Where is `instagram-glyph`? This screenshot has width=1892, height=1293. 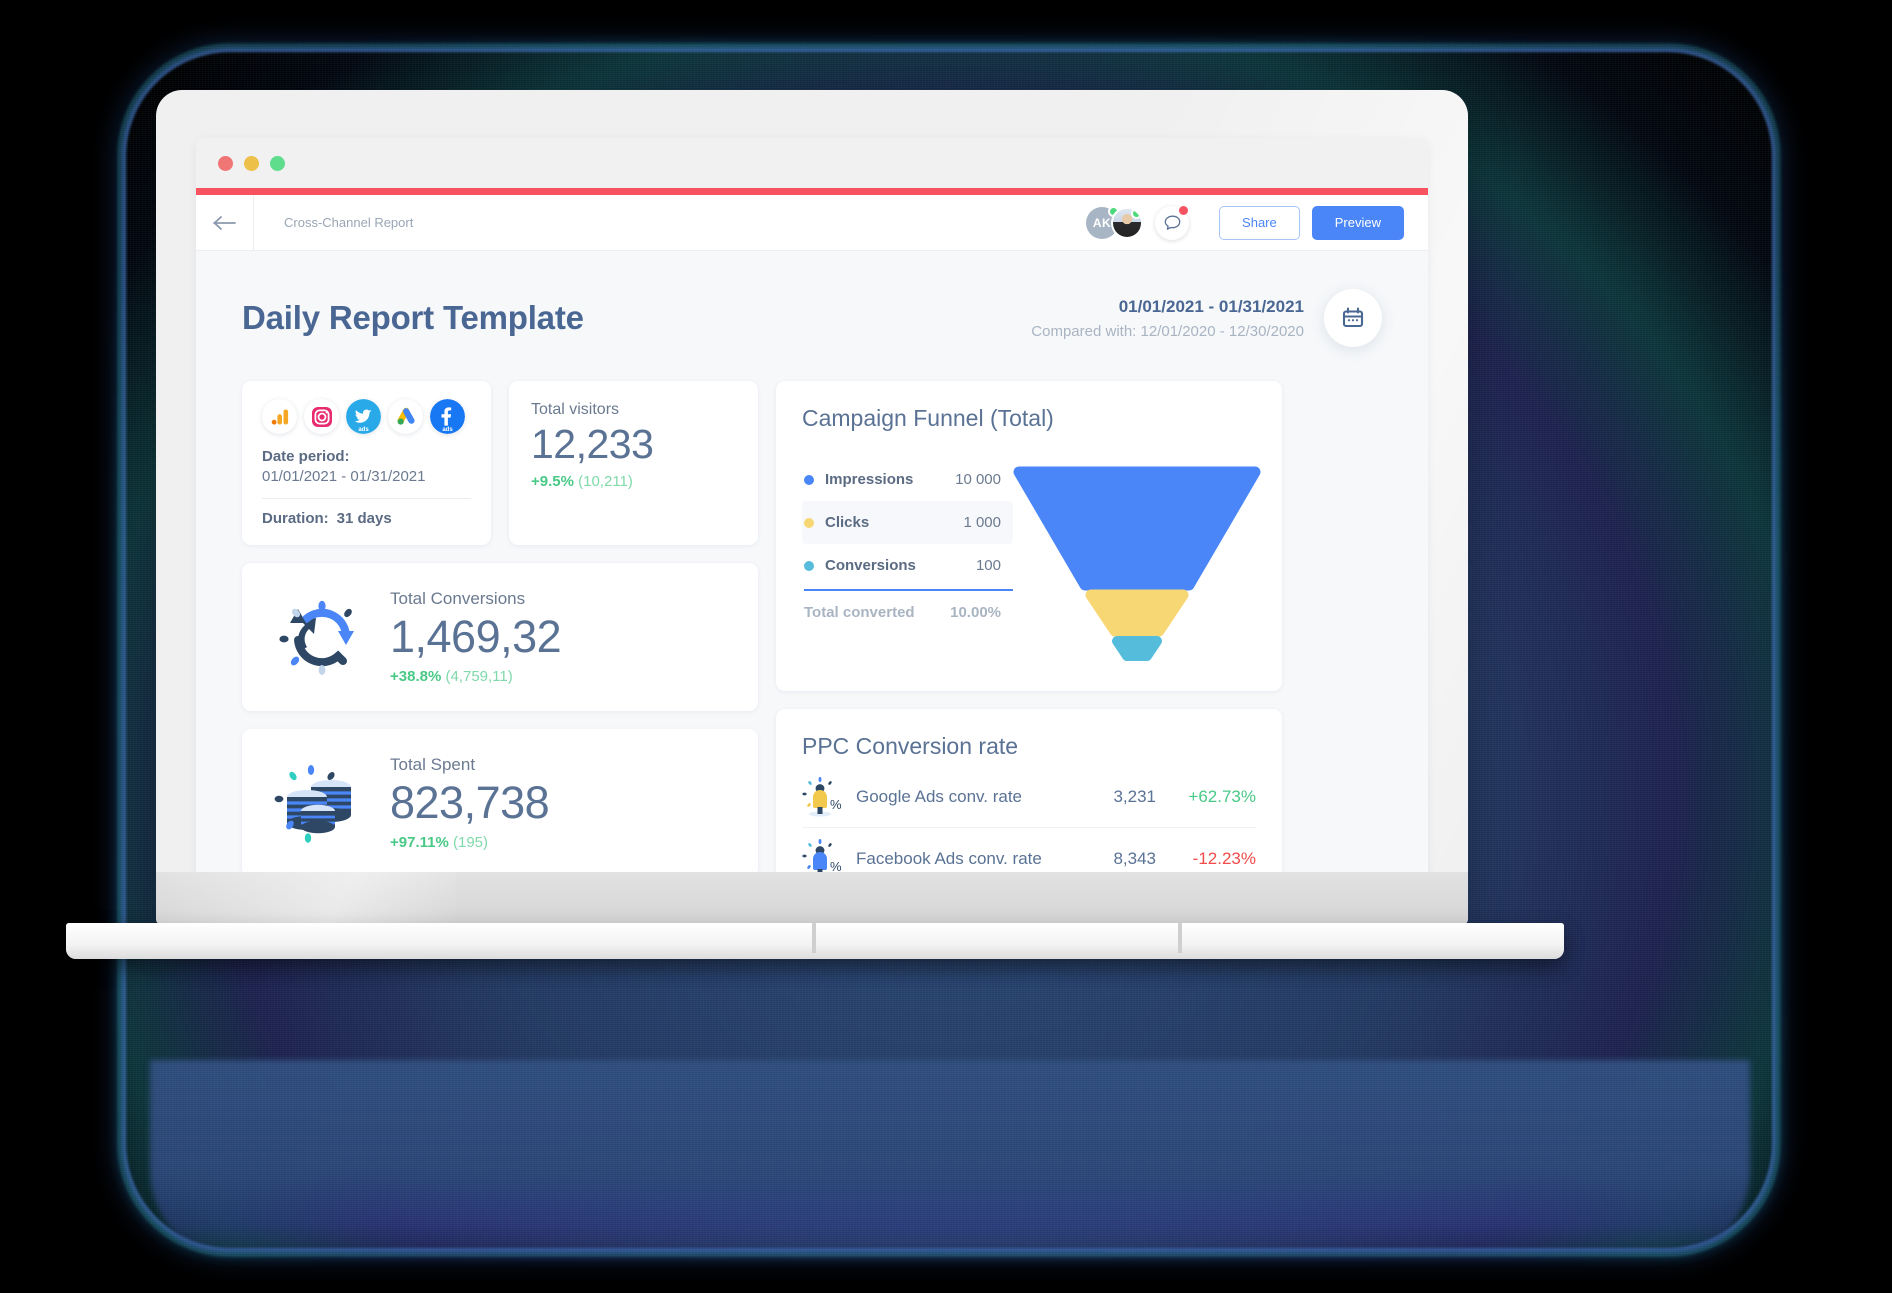
instagram-glyph is located at coordinates (321, 416).